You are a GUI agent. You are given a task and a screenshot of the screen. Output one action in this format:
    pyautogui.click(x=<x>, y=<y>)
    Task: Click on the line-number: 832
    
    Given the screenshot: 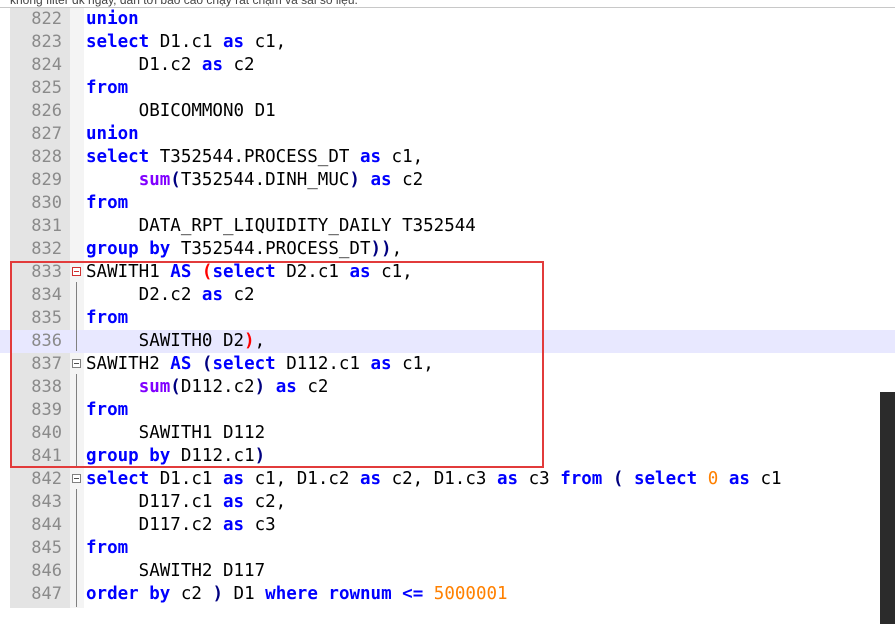 What is the action you would take?
    pyautogui.click(x=46, y=249)
    